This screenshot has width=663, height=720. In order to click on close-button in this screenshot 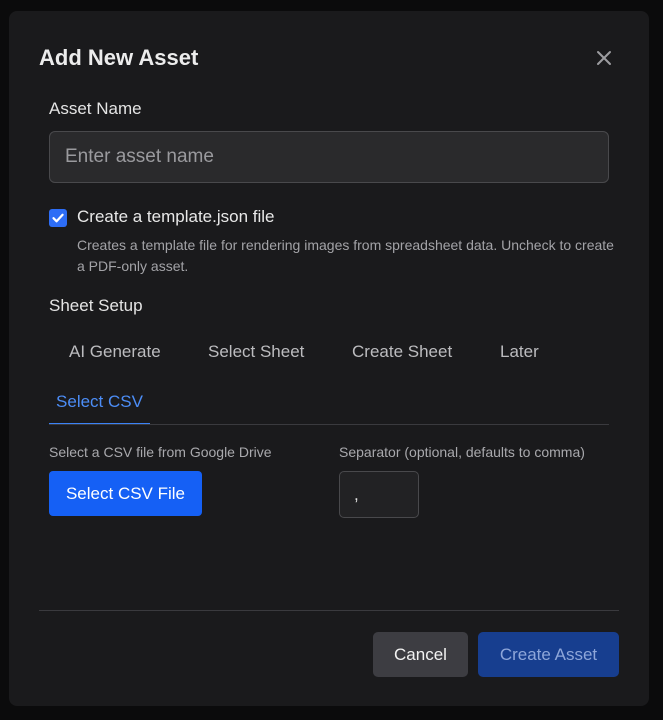, I will do `click(604, 58)`.